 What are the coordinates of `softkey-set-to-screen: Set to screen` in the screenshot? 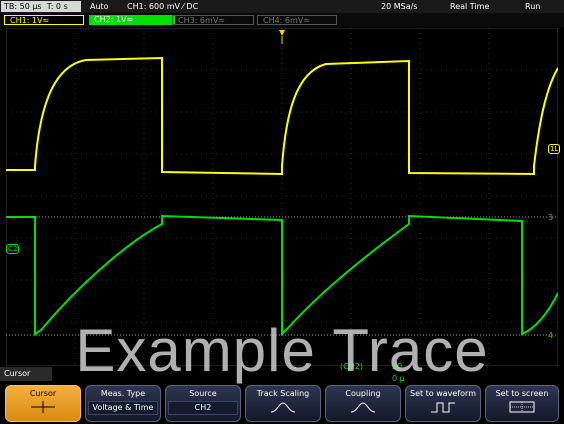 It's located at (522, 403).